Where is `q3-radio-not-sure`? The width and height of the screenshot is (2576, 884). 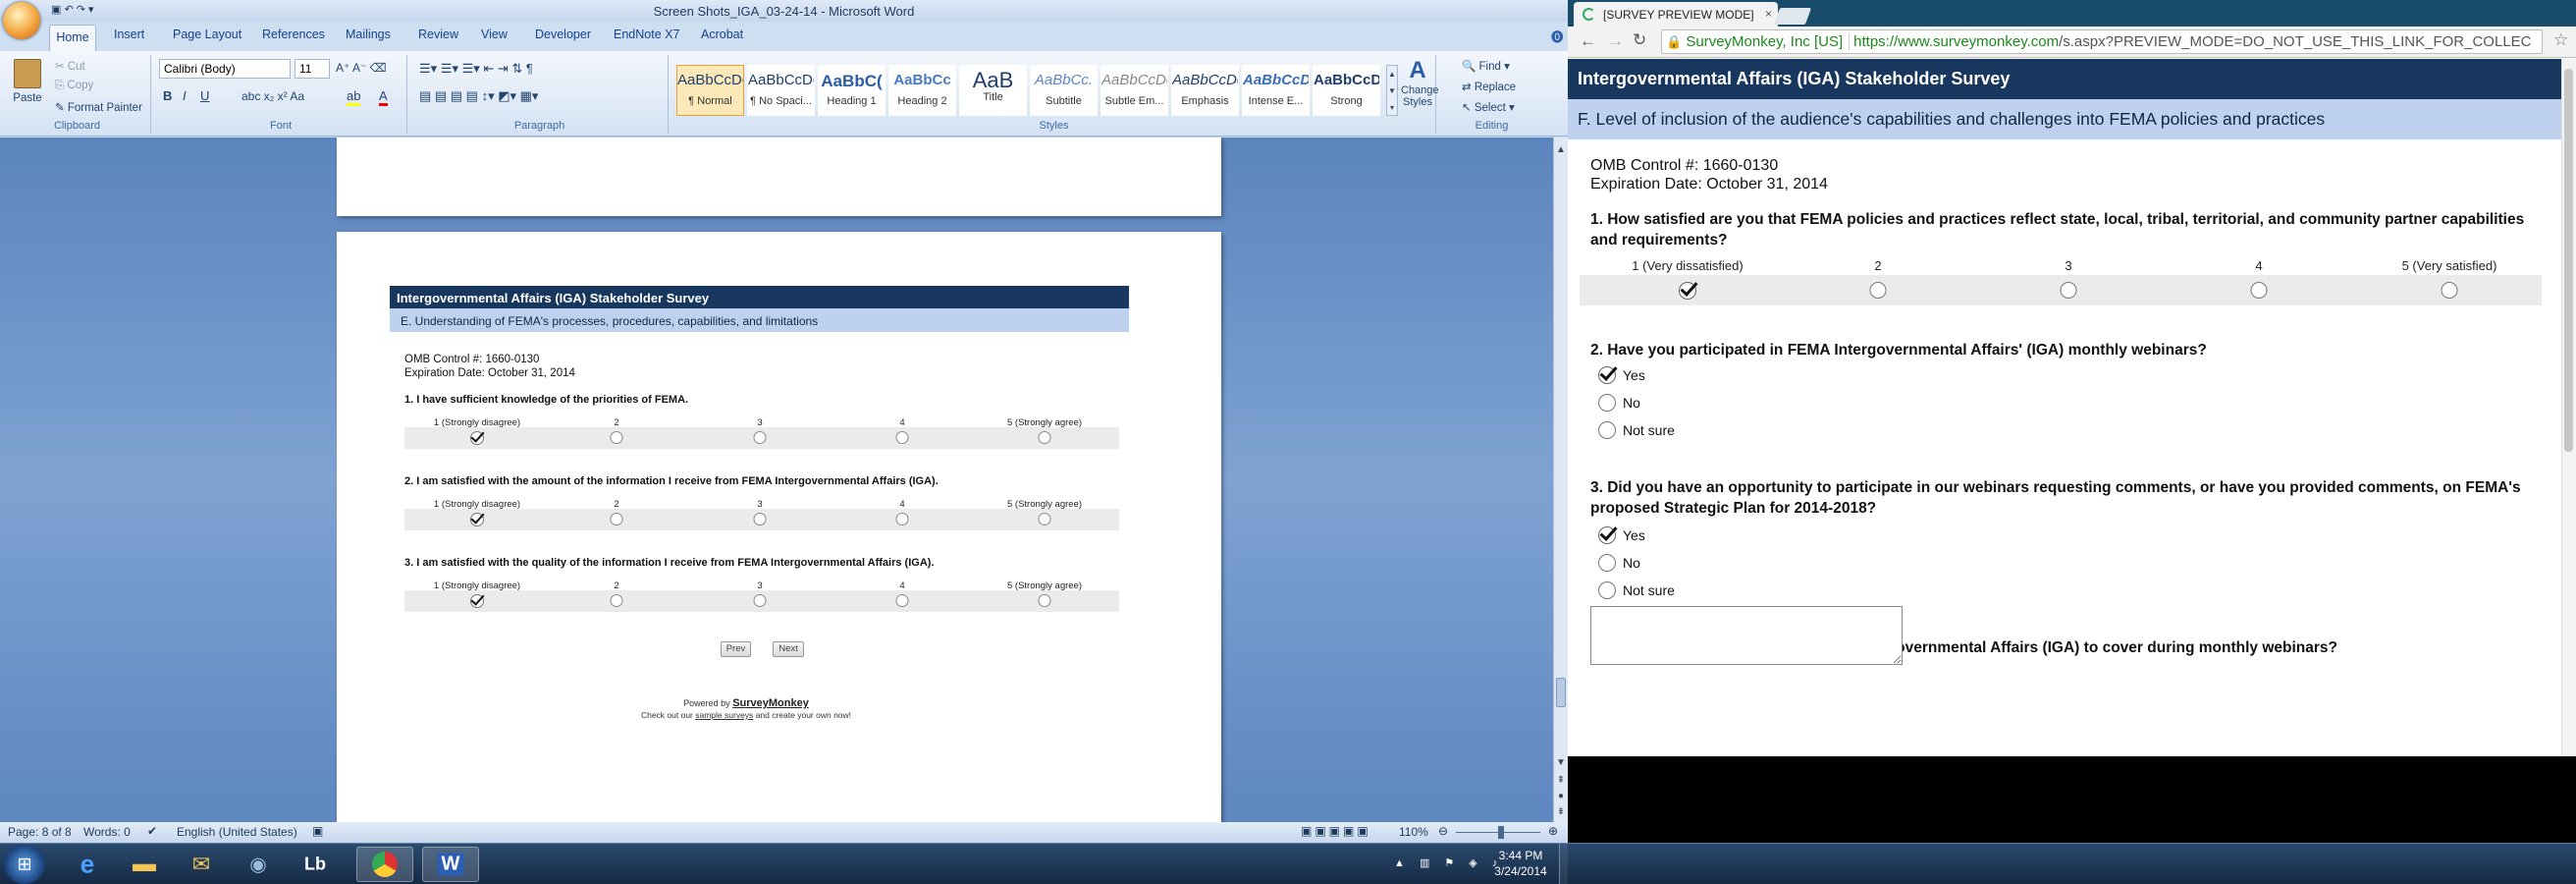 q3-radio-not-sure is located at coordinates (1607, 590).